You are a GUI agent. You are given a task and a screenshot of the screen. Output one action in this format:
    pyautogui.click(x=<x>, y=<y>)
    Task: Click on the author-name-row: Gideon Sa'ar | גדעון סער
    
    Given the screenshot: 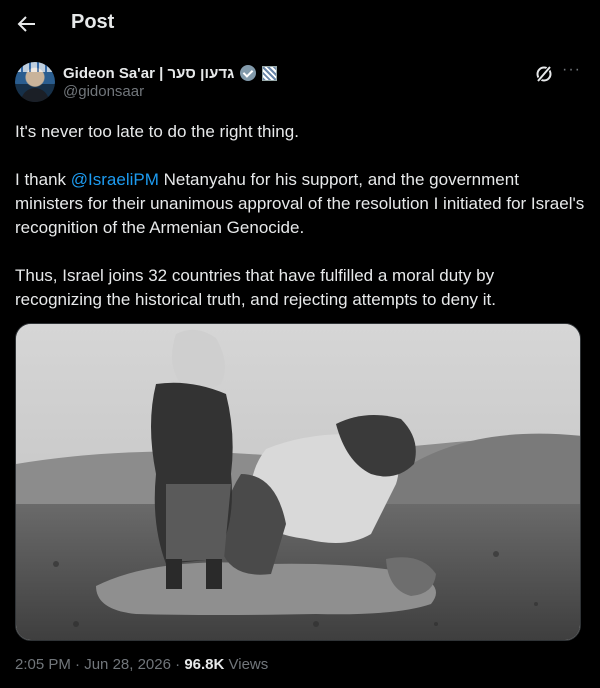 What is the action you would take?
    pyautogui.click(x=170, y=73)
    